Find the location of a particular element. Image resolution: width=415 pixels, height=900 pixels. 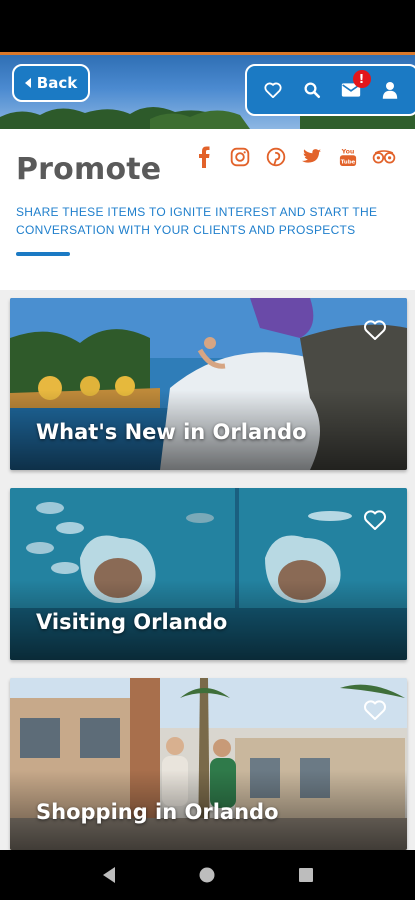

svg-text: Tube is located at coordinates (348, 162).